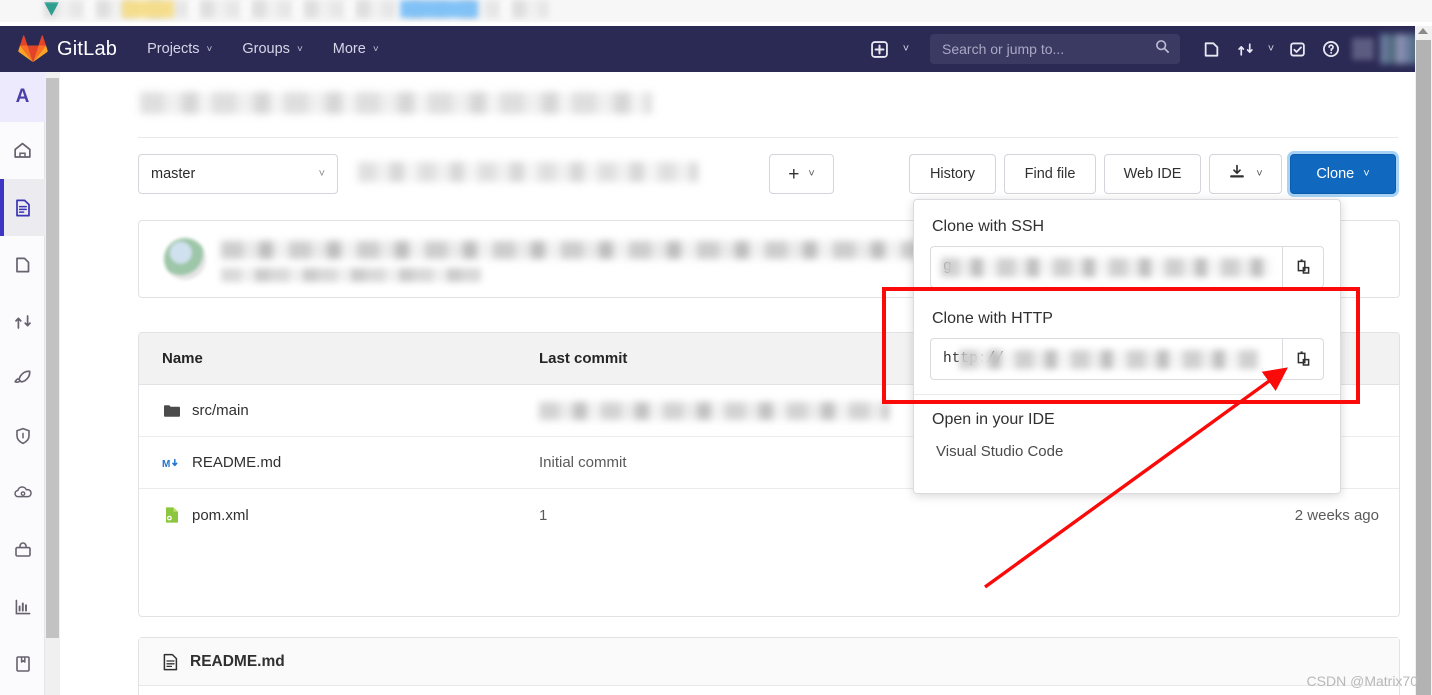 Image resolution: width=1432 pixels, height=695 pixels. What do you see at coordinates (339, 515) in the screenshot?
I see `file-name-cell: pom.xml` at bounding box center [339, 515].